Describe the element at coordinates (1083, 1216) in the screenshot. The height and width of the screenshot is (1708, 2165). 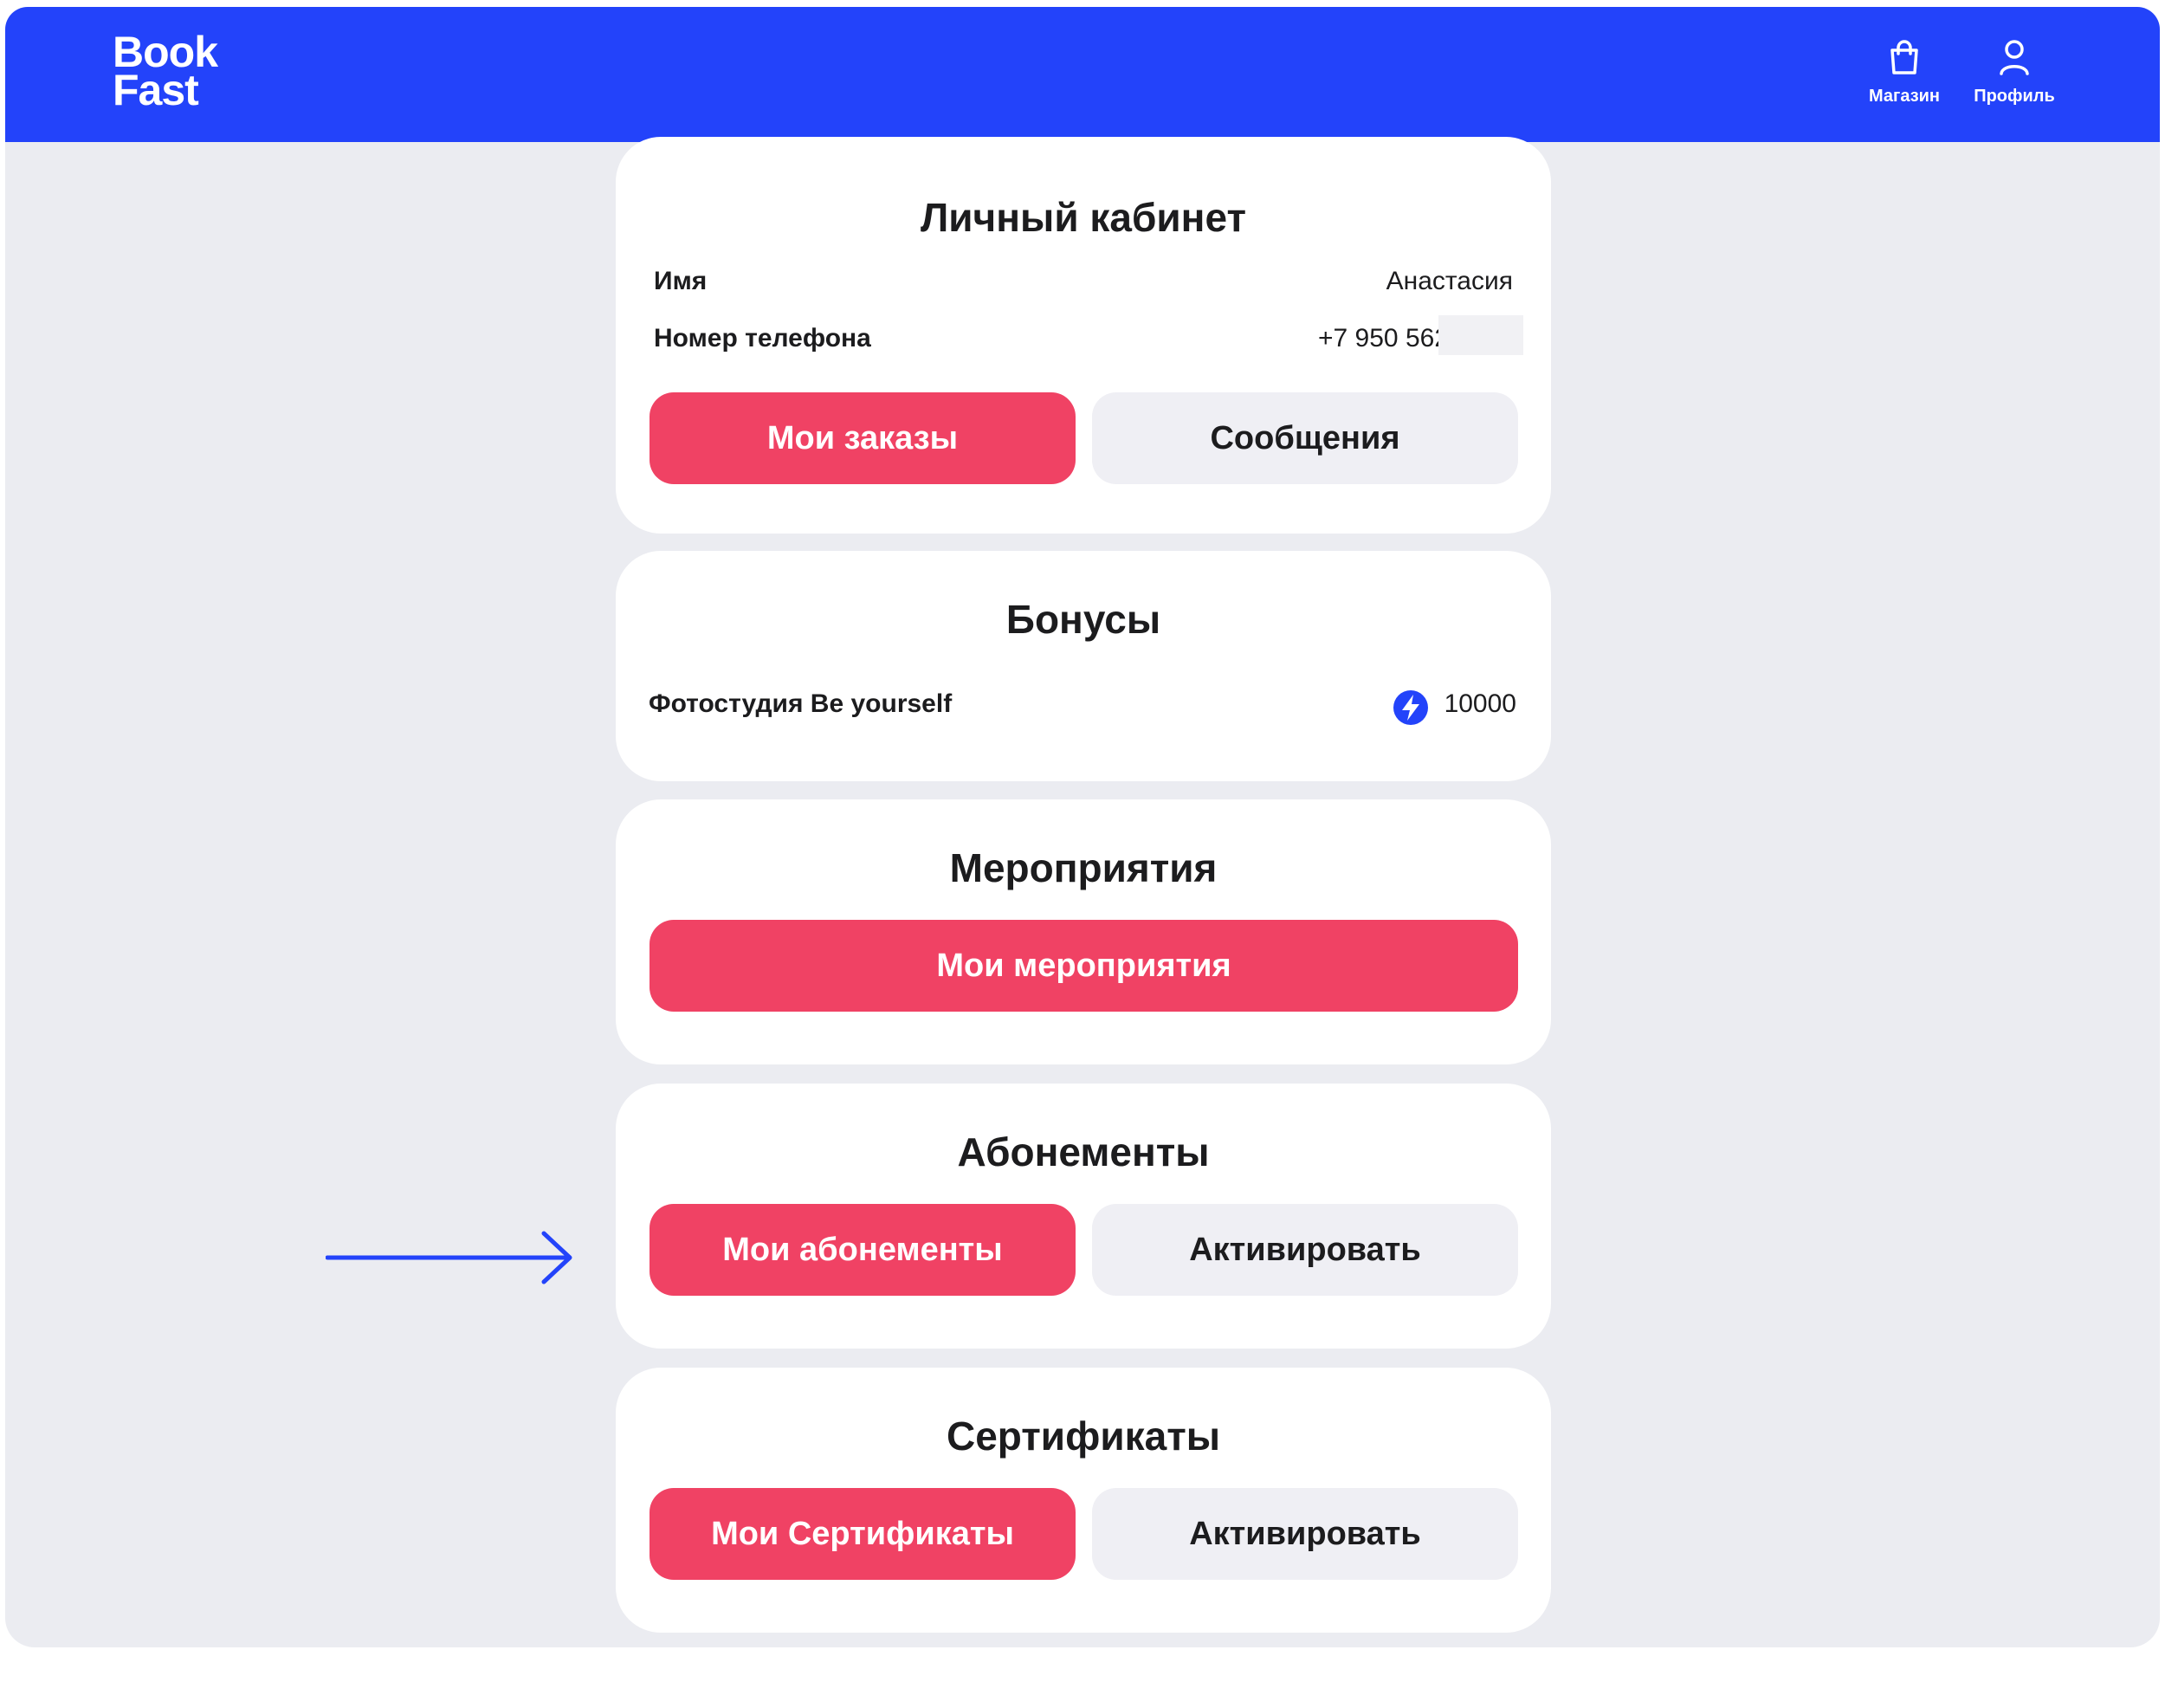
I see `subscriptions-card: Абонементы Мои абонементы Активировать` at that location.